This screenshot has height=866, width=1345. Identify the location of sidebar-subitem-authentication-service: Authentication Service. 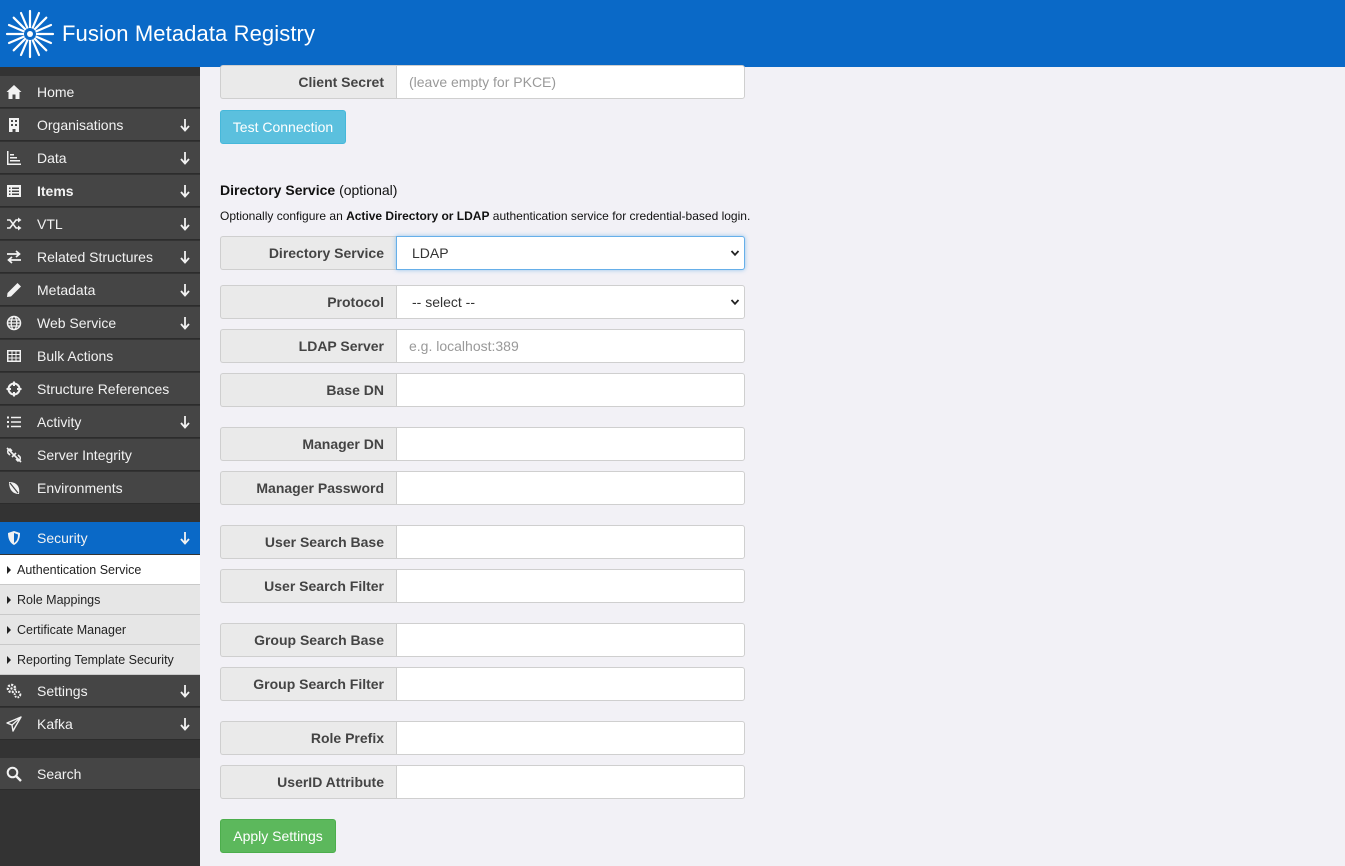
(100, 570).